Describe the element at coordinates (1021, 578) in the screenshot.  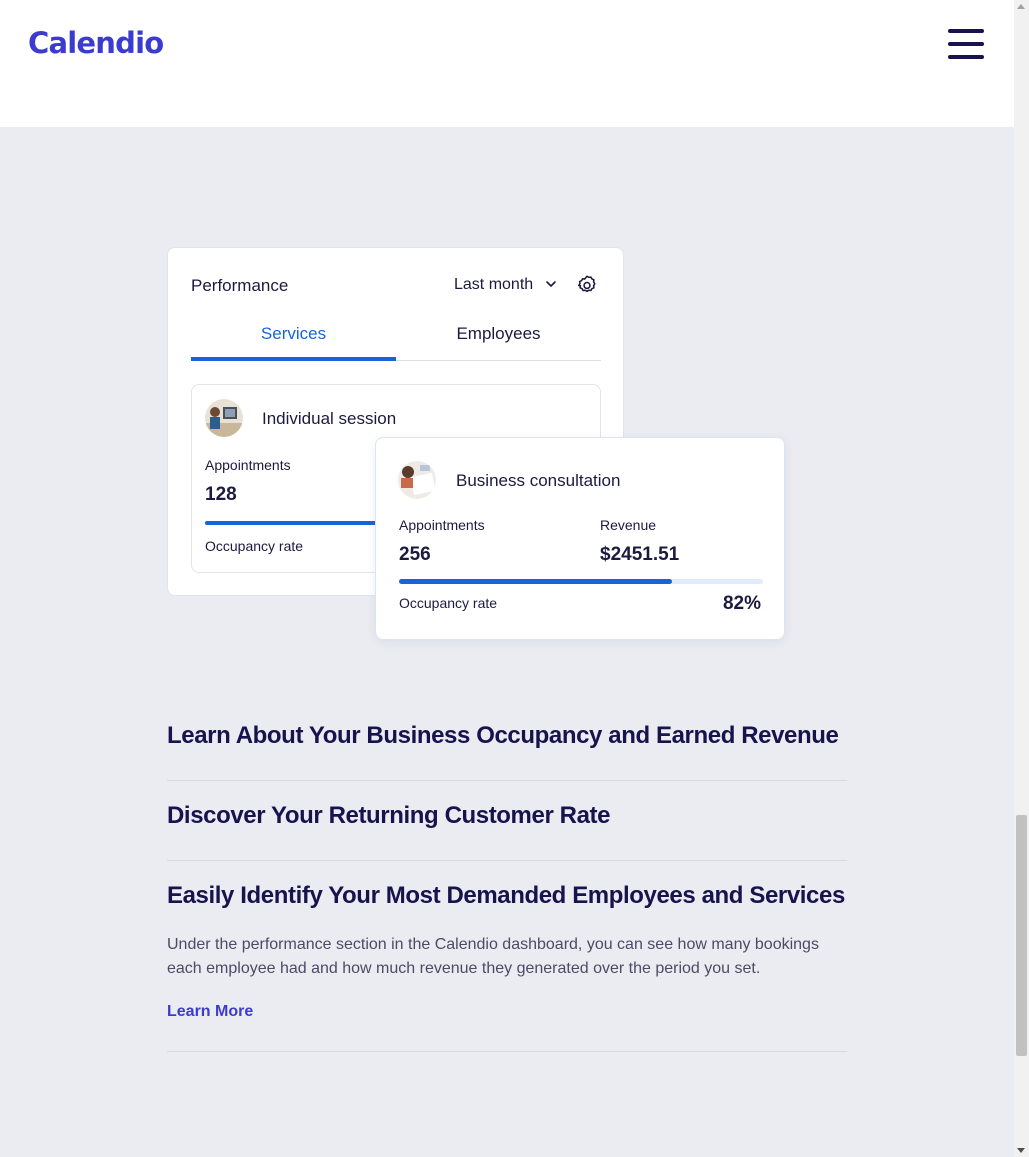
I see `scrollbar` at that location.